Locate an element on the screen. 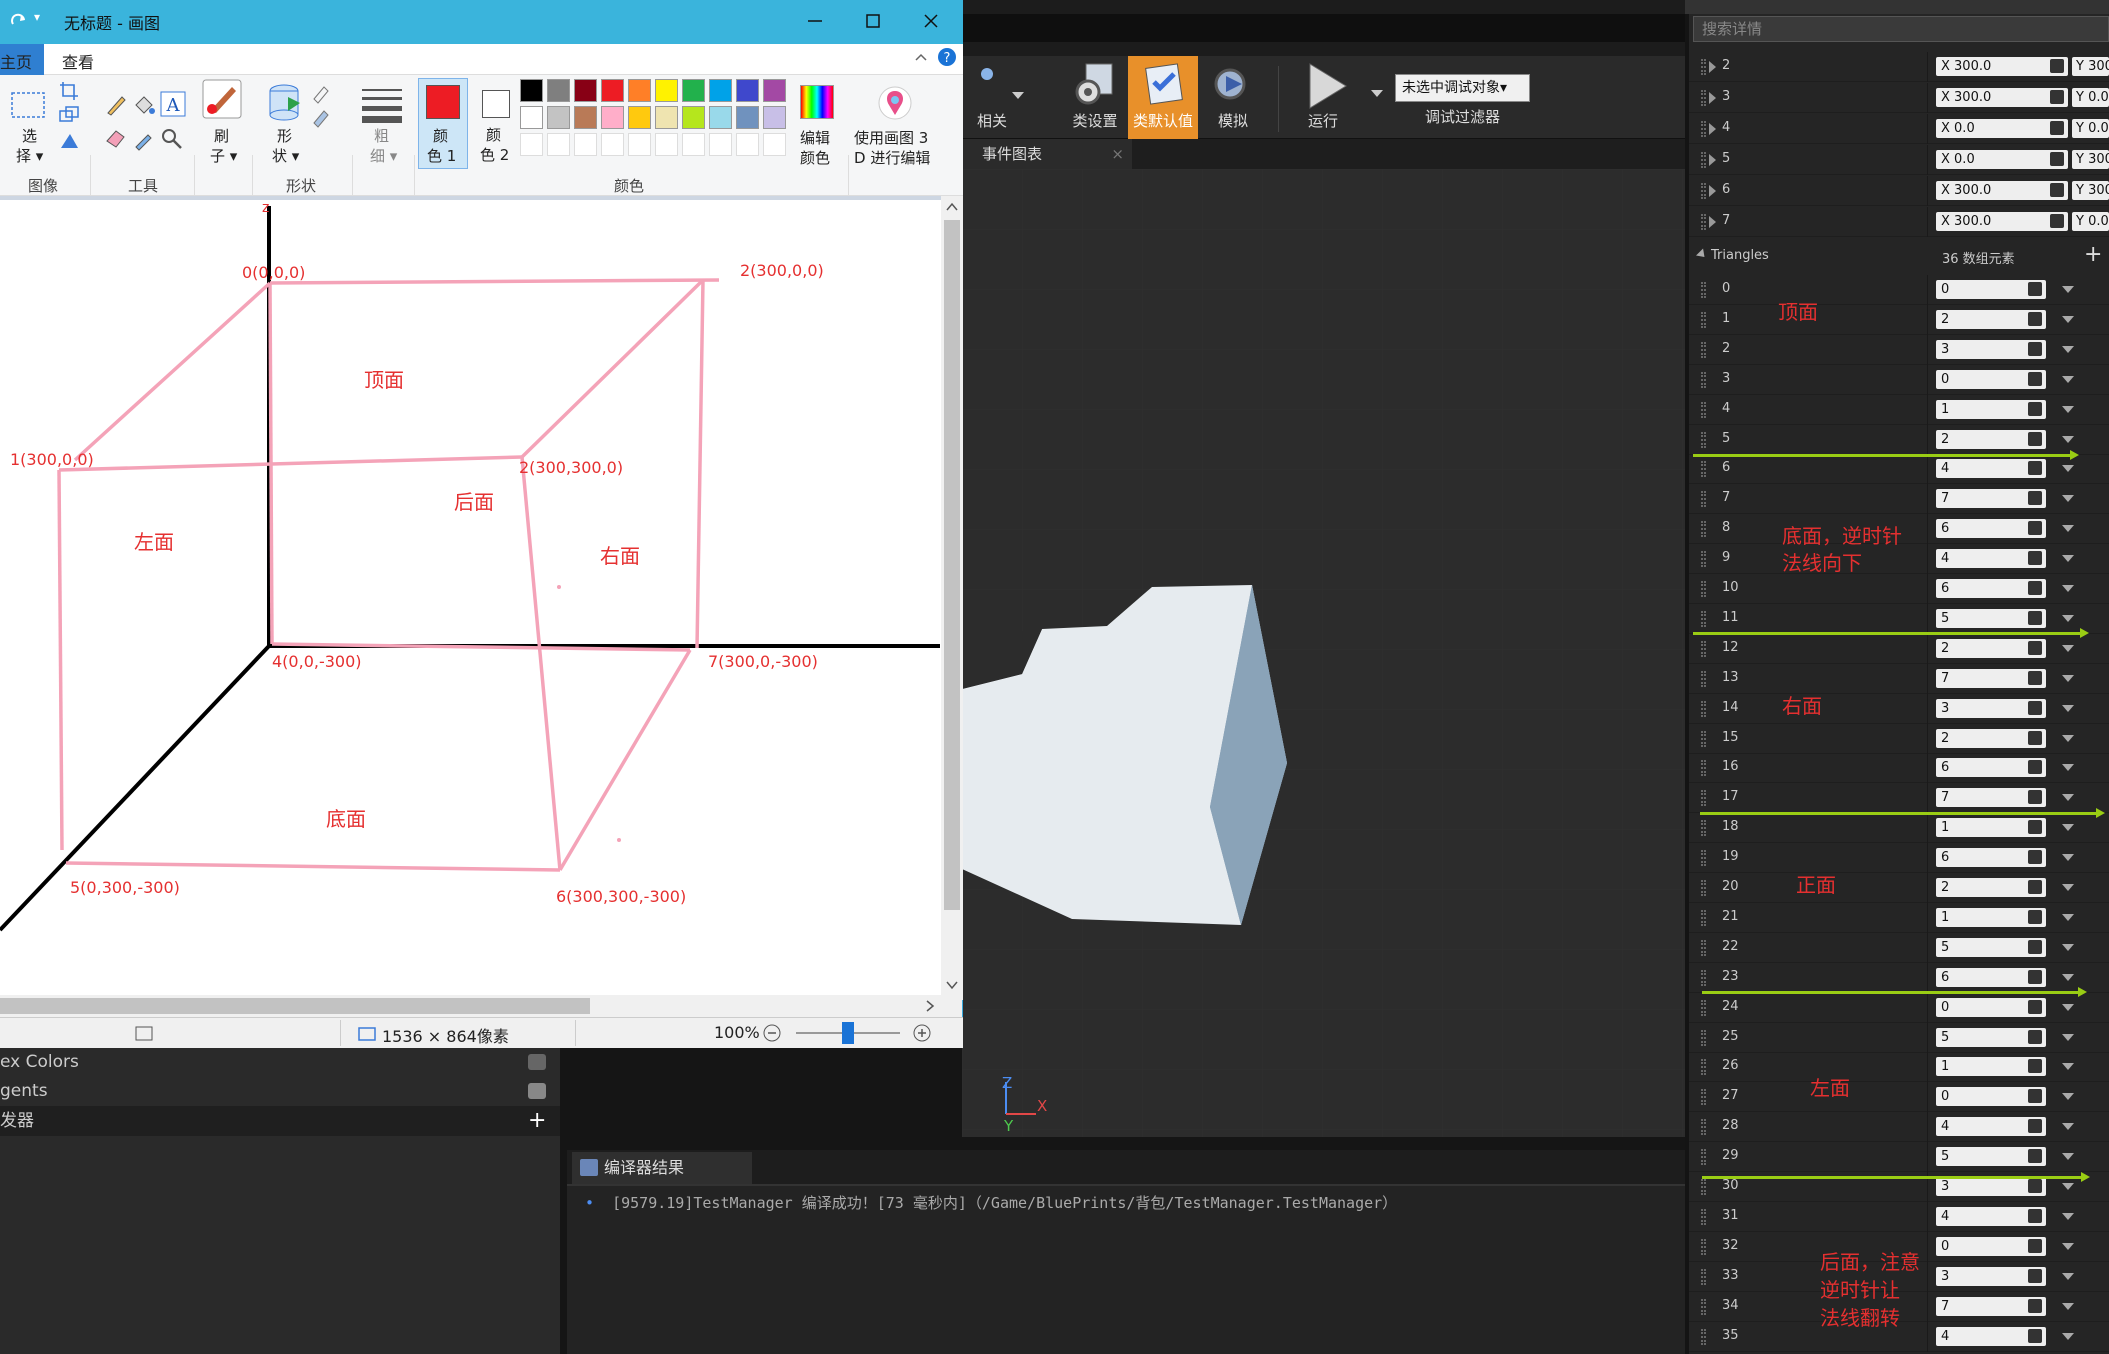  panel-splitter is located at coordinates (563, 1200).